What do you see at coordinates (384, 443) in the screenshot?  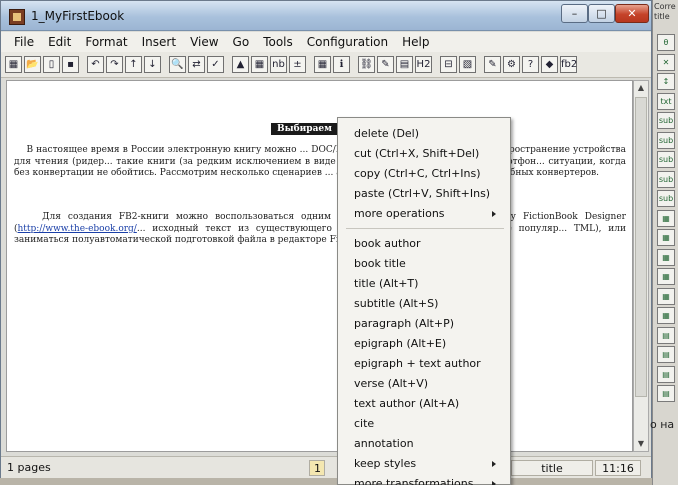 I see `context-menu-item-label: annotation` at bounding box center [384, 443].